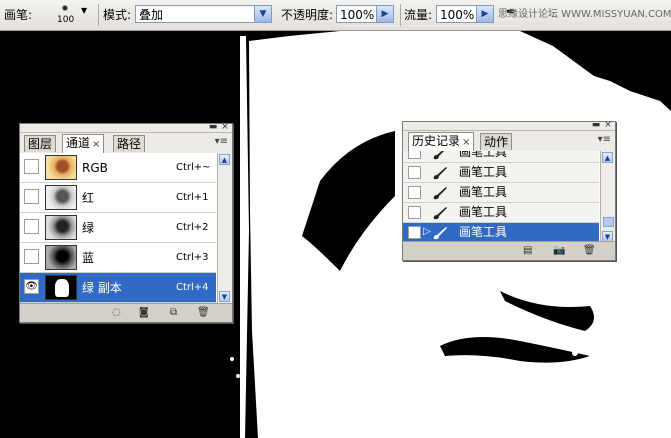 Image resolution: width=671 pixels, height=438 pixels. Describe the element at coordinates (102, 288) in the screenshot. I see `channel-name: 绿 副本` at that location.